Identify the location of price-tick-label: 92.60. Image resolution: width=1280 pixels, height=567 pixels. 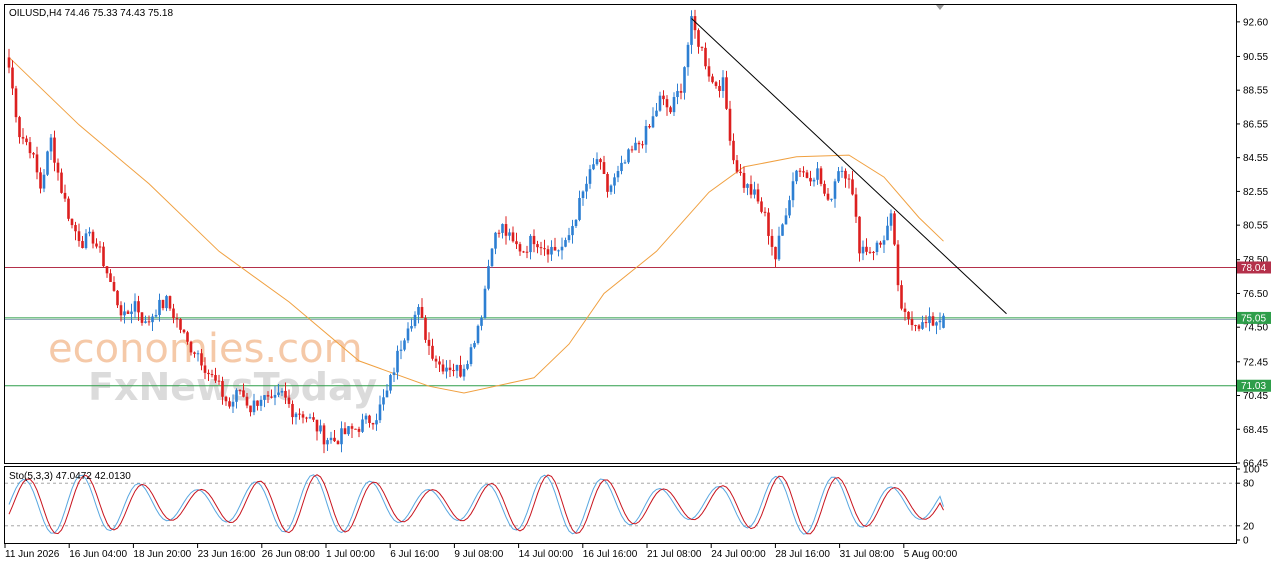
(1255, 22).